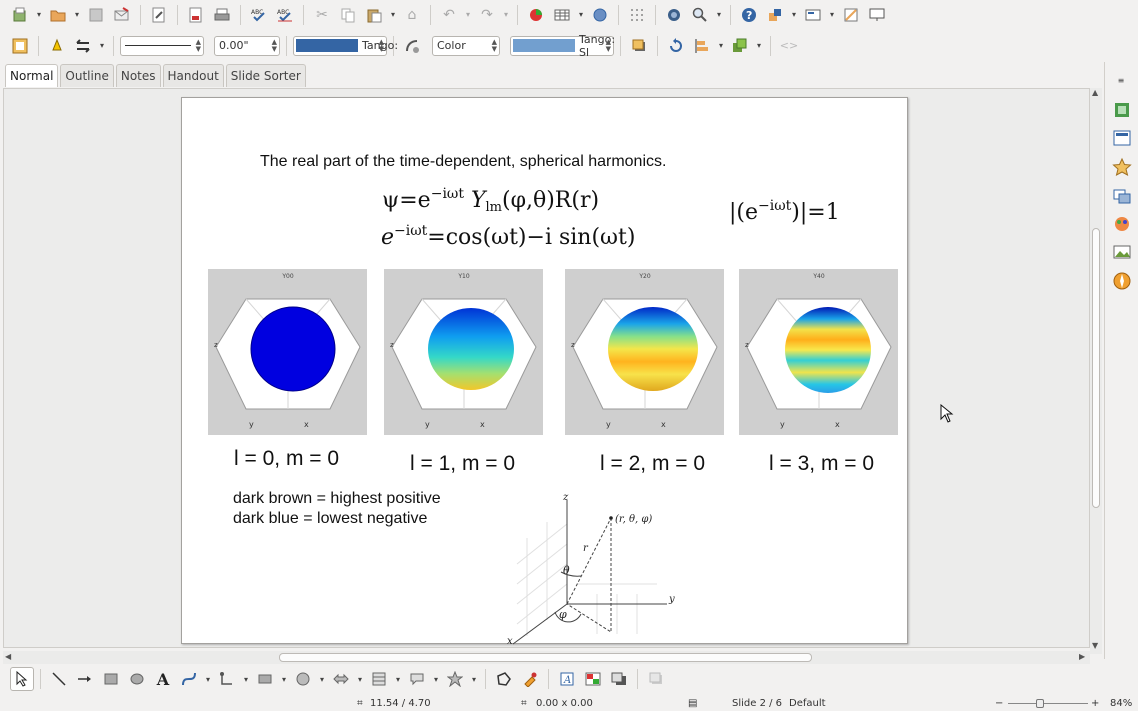  What do you see at coordinates (1122, 167) in the screenshot?
I see `custom-animation-icon` at bounding box center [1122, 167].